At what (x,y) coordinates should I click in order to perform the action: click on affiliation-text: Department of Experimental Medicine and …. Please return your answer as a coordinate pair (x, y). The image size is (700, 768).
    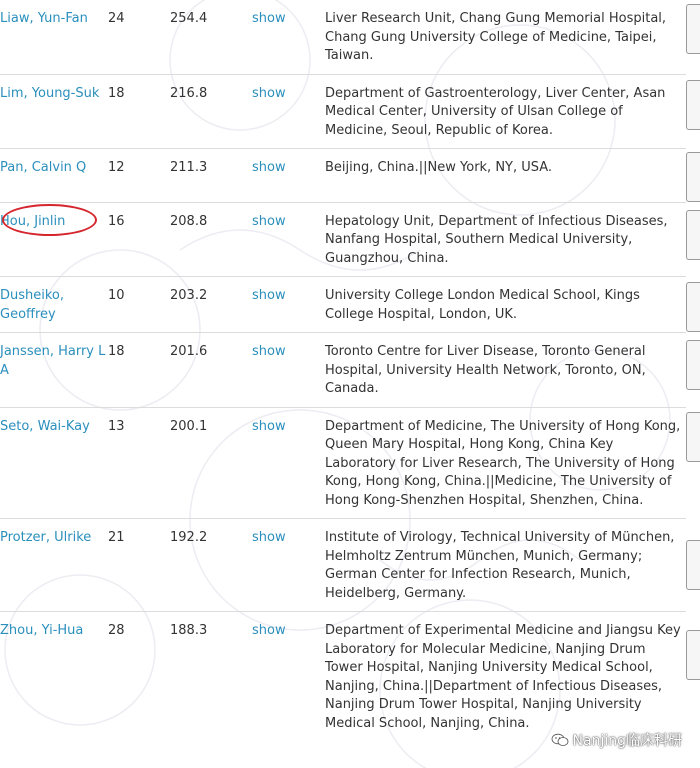
    Looking at the image, I should click on (503, 677).